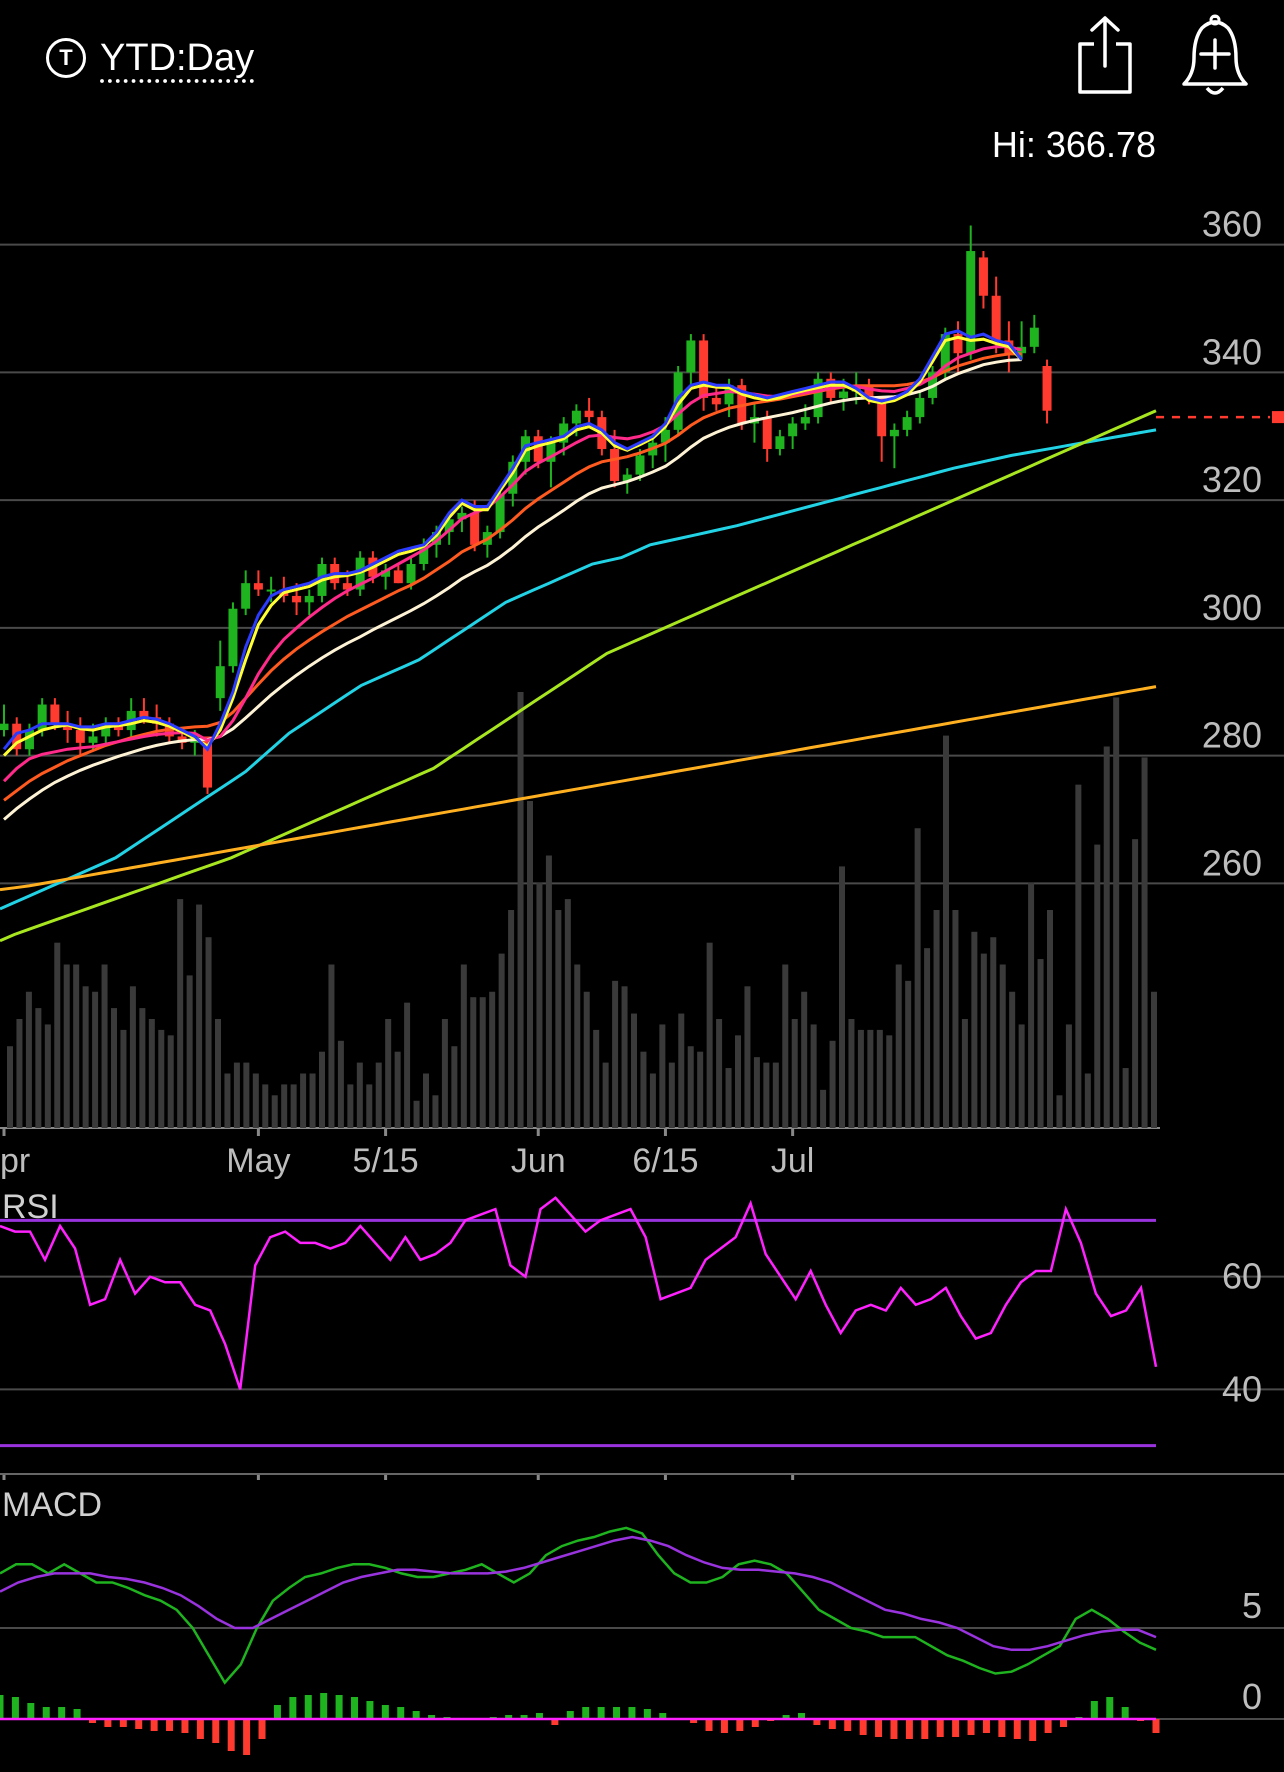 This screenshot has height=1772, width=1284. I want to click on moving-average-line, so click(578, 788).